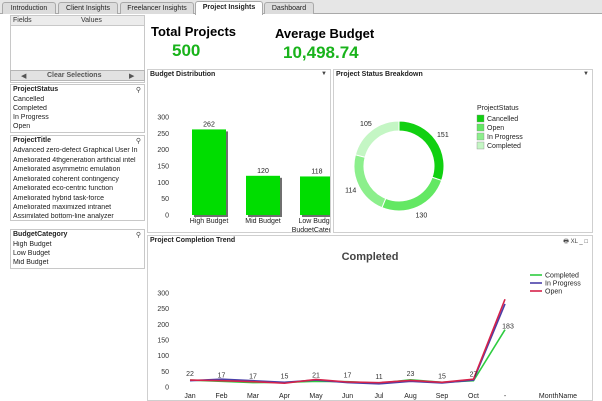 The image size is (602, 401). Describe the element at coordinates (370, 257) in the screenshot. I see `chart-title: Completed` at that location.